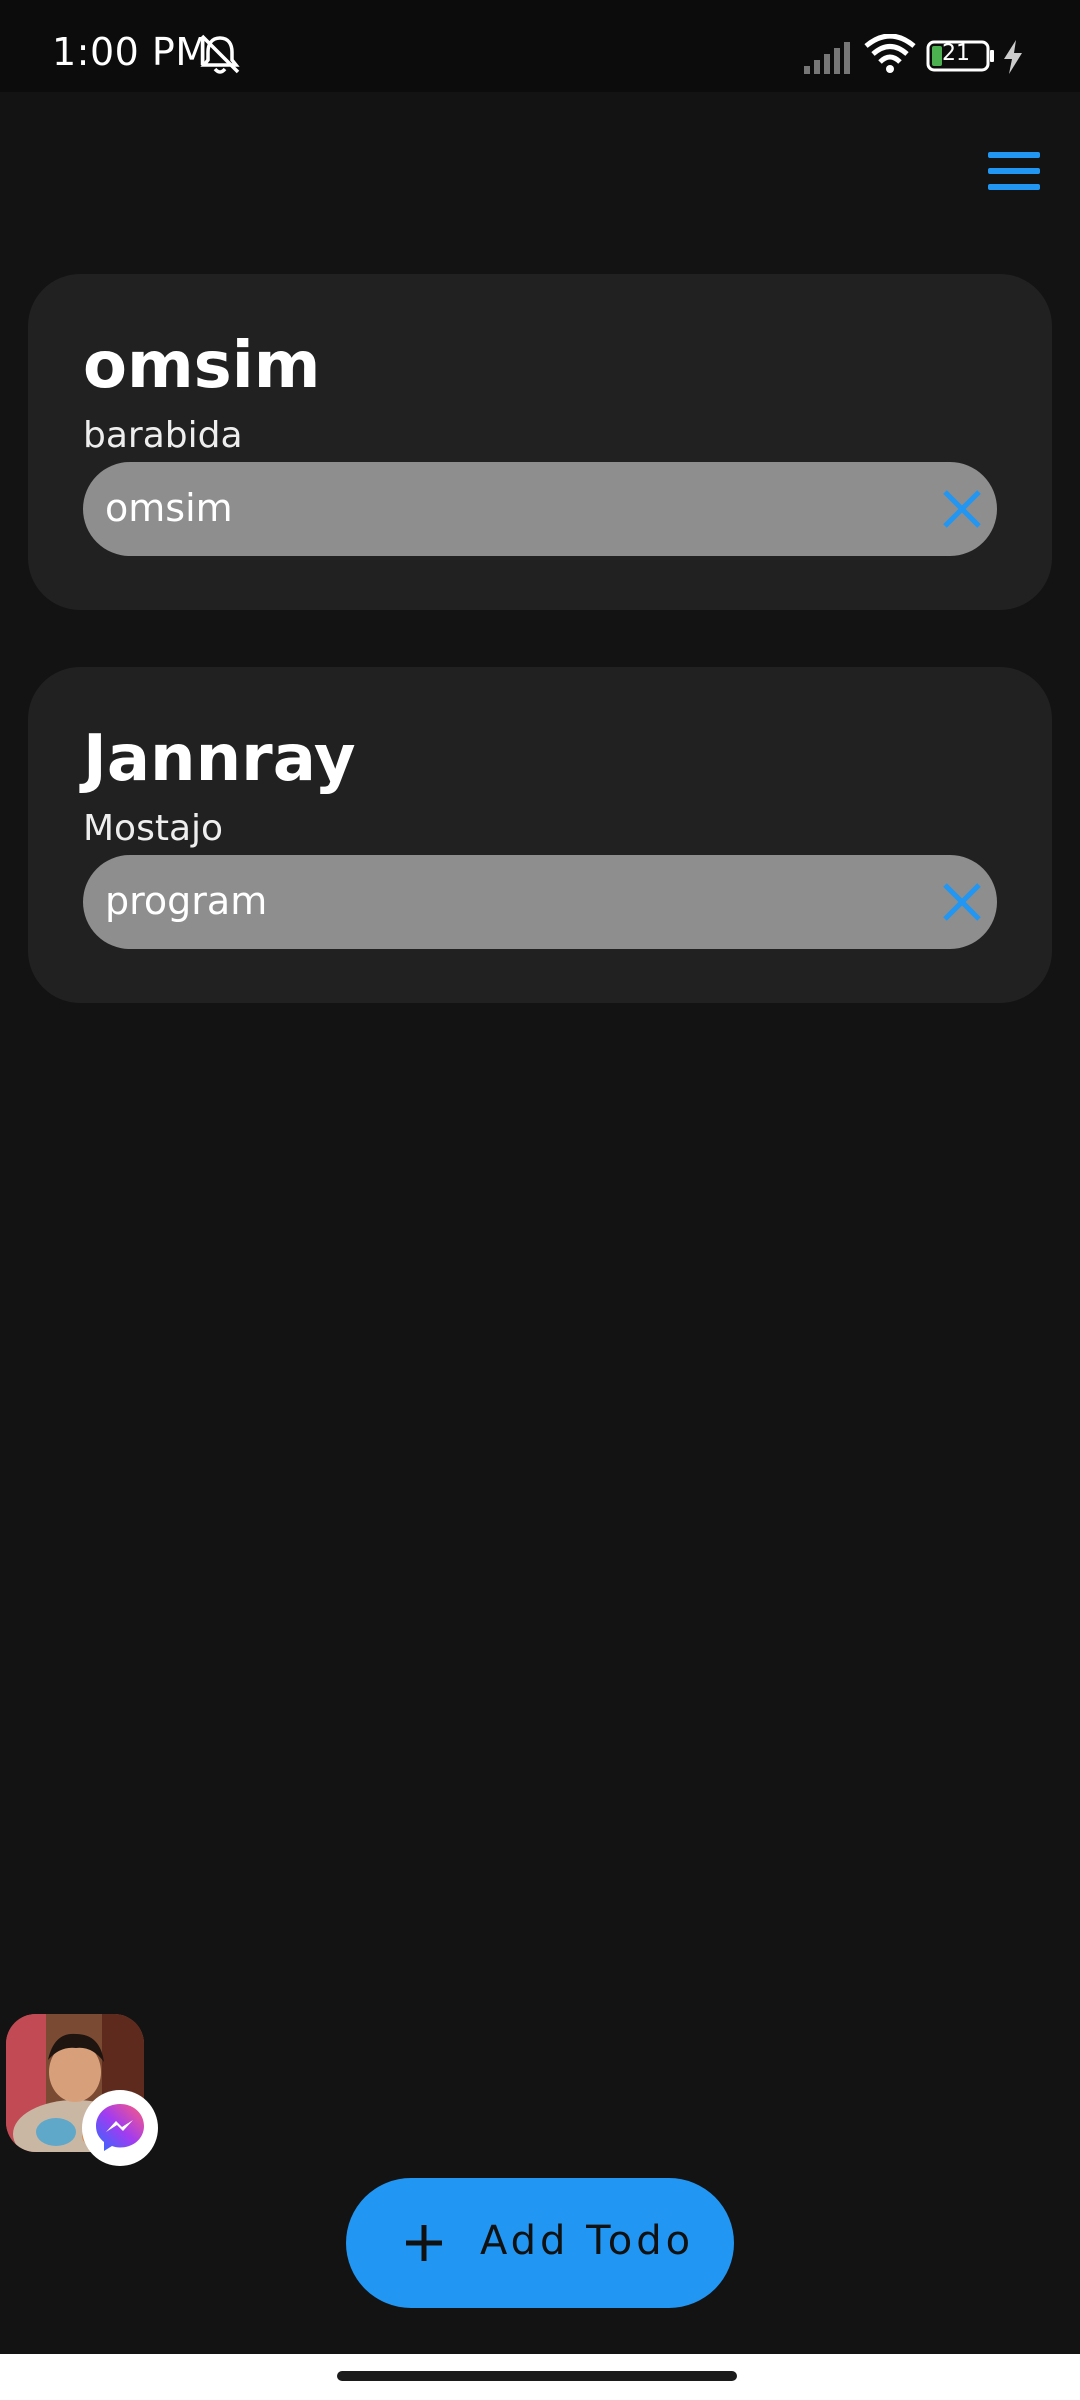 The width and height of the screenshot is (1080, 2400). I want to click on mute-bell-icon, so click(220, 54).